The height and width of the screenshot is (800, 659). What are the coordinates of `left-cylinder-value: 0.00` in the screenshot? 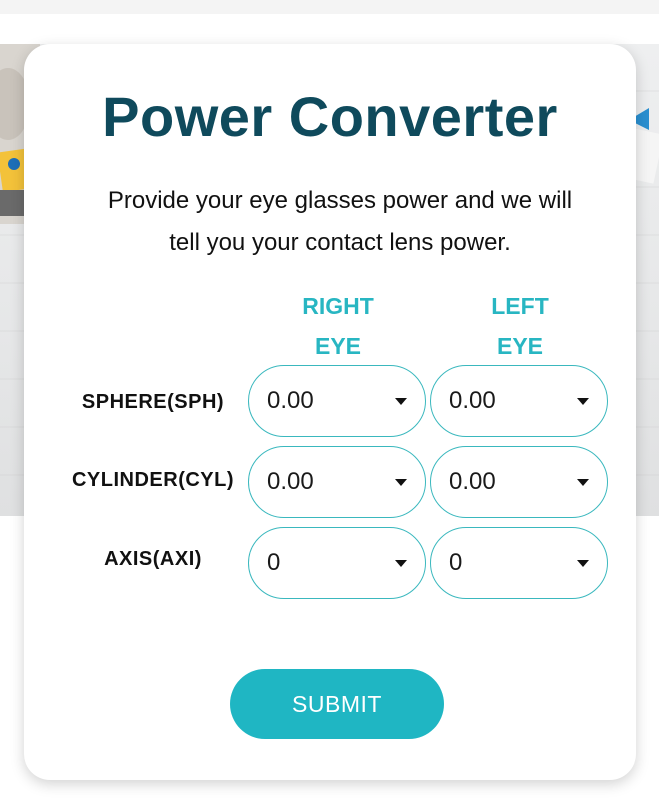 It's located at (472, 481).